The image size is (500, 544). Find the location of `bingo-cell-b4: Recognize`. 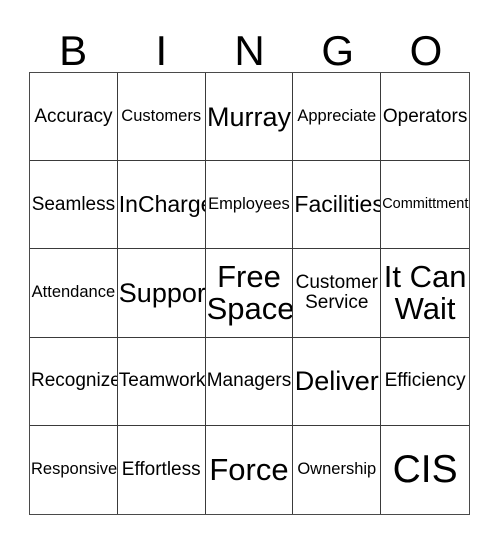

bingo-cell-b4: Recognize is located at coordinates (74, 381).